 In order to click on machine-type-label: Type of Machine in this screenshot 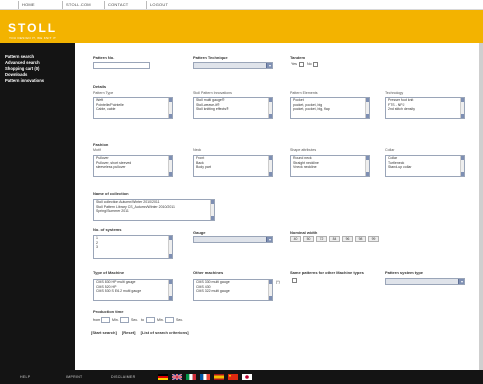, I will do `click(109, 272)`.